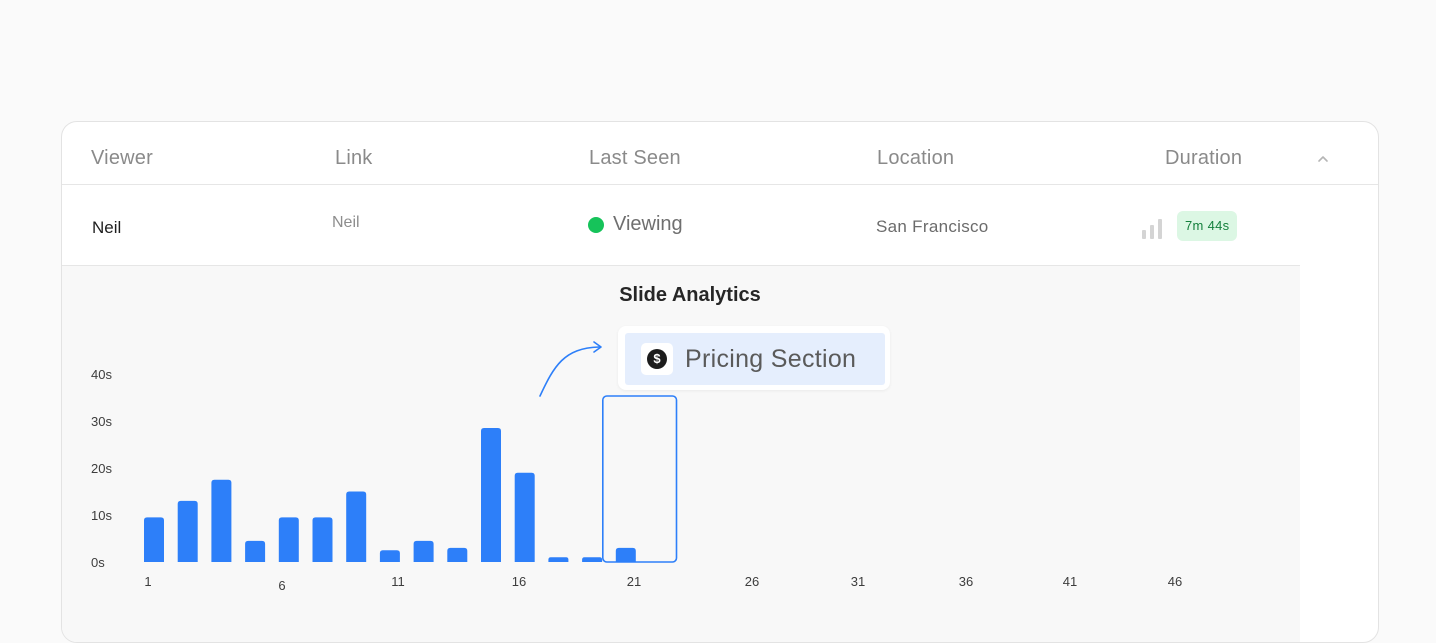 The image size is (1436, 643). What do you see at coordinates (1207, 226) in the screenshot?
I see `duration-badge: 7m 44s` at bounding box center [1207, 226].